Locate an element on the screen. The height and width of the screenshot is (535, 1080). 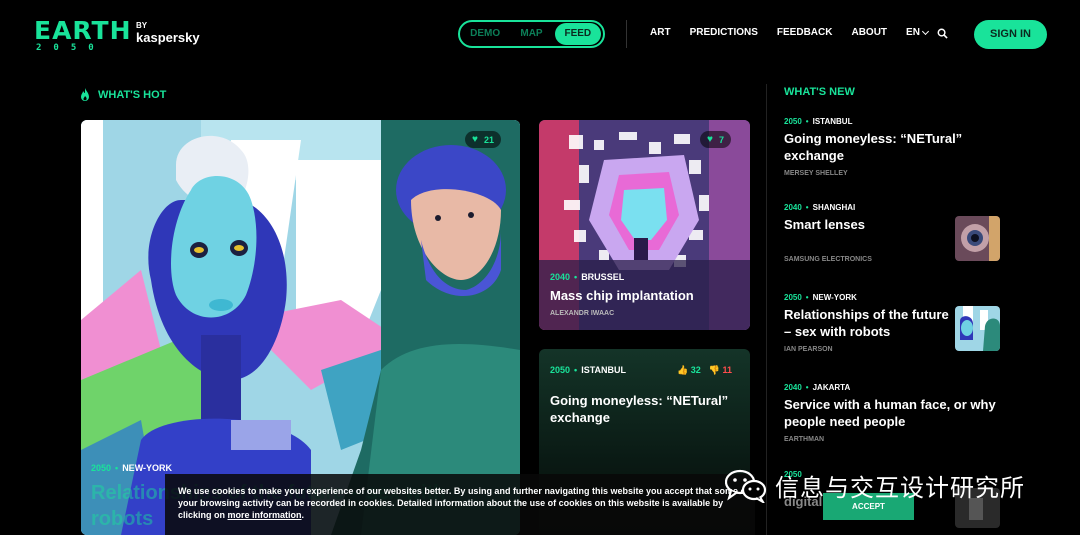
news-meta: 2040 • JAKARTA is located at coordinates (892, 387).